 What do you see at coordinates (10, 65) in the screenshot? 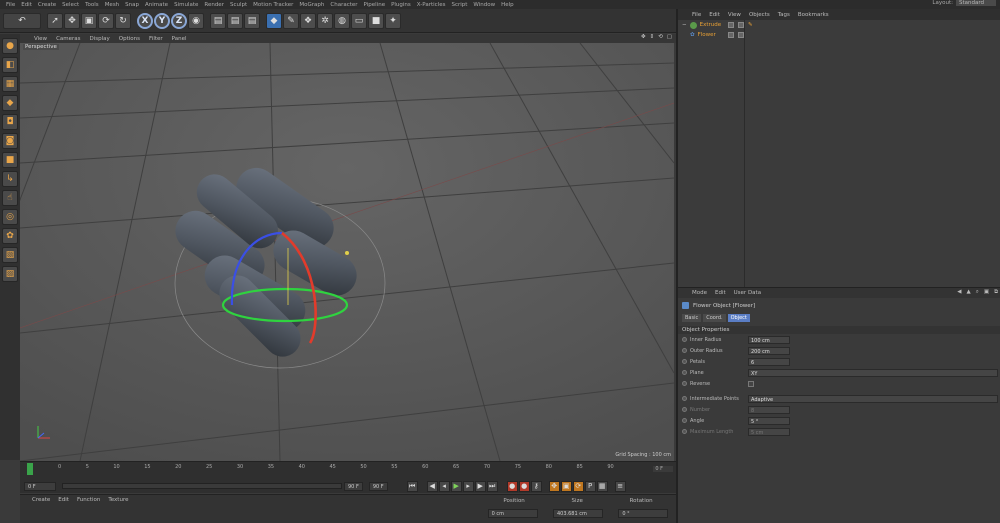
I see `model-mode-button: ◧` at bounding box center [10, 65].